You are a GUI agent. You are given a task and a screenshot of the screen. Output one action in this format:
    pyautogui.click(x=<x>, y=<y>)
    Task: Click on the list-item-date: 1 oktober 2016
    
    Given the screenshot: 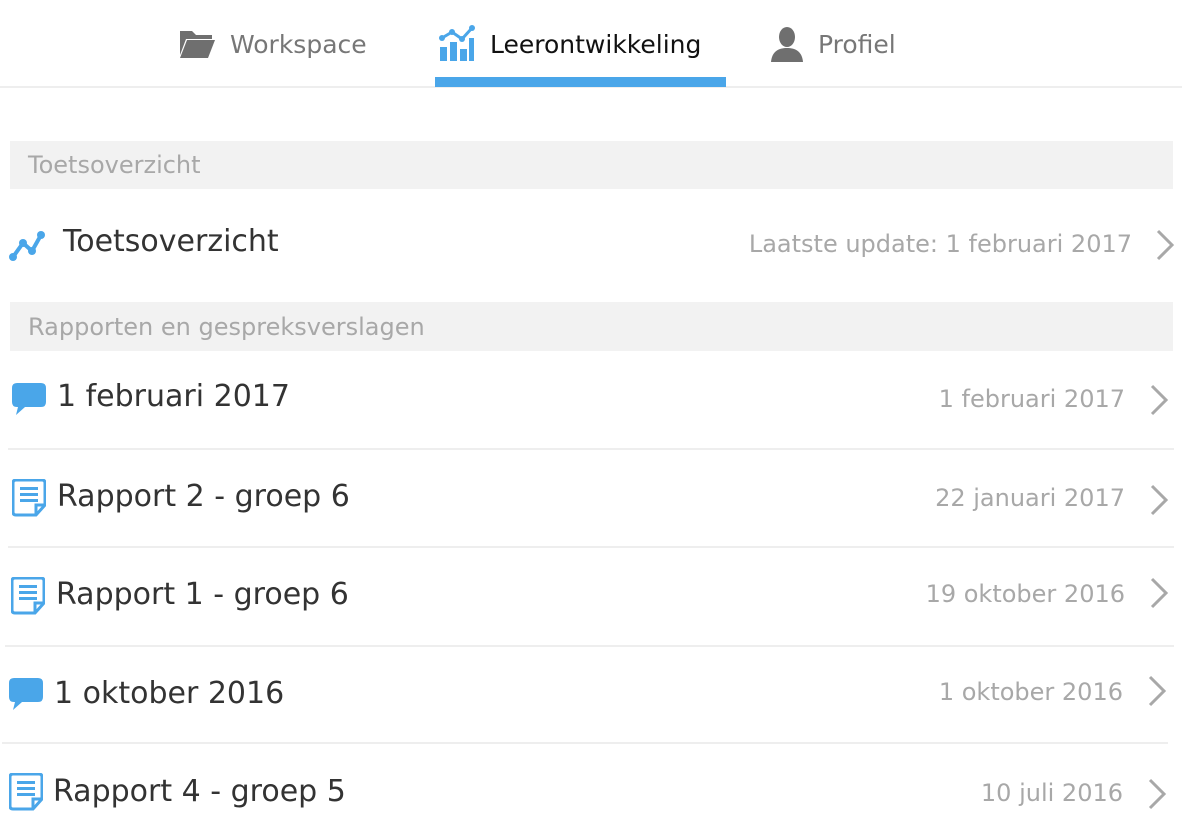 What is the action you would take?
    pyautogui.click(x=1030, y=692)
    